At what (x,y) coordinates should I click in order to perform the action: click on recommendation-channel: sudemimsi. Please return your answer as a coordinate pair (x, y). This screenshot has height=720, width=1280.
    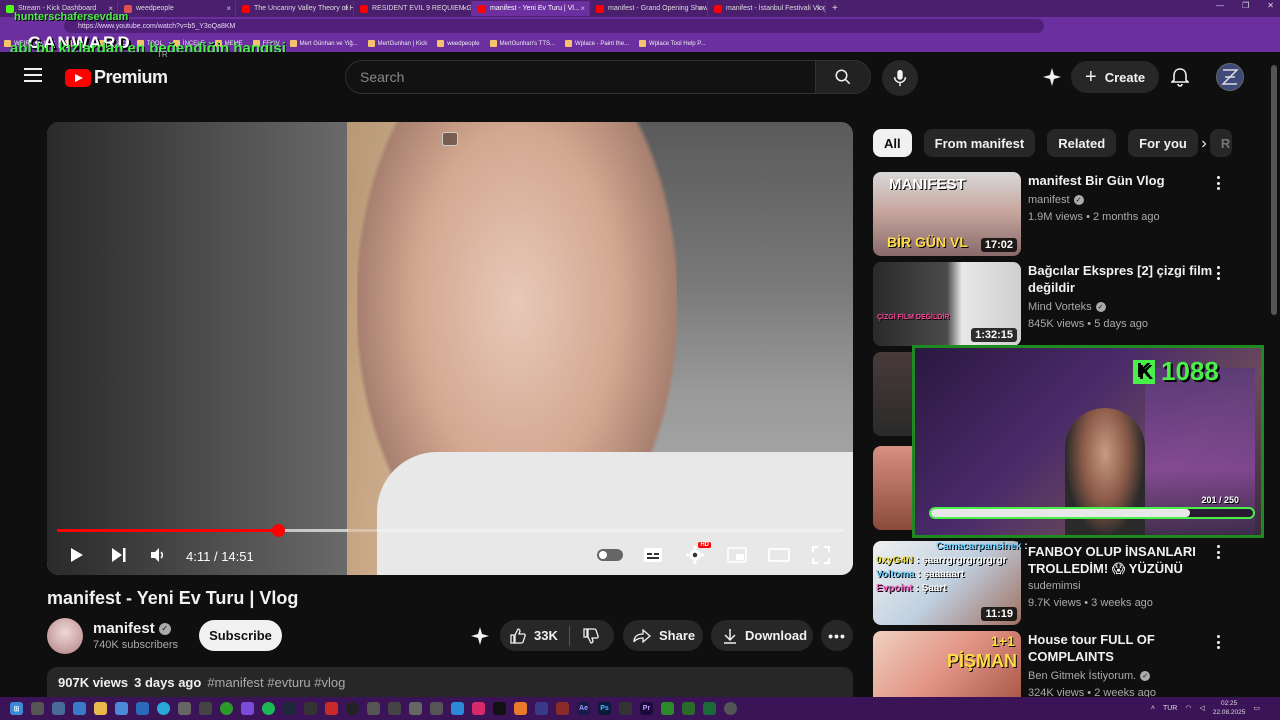
    Looking at the image, I should click on (1054, 586).